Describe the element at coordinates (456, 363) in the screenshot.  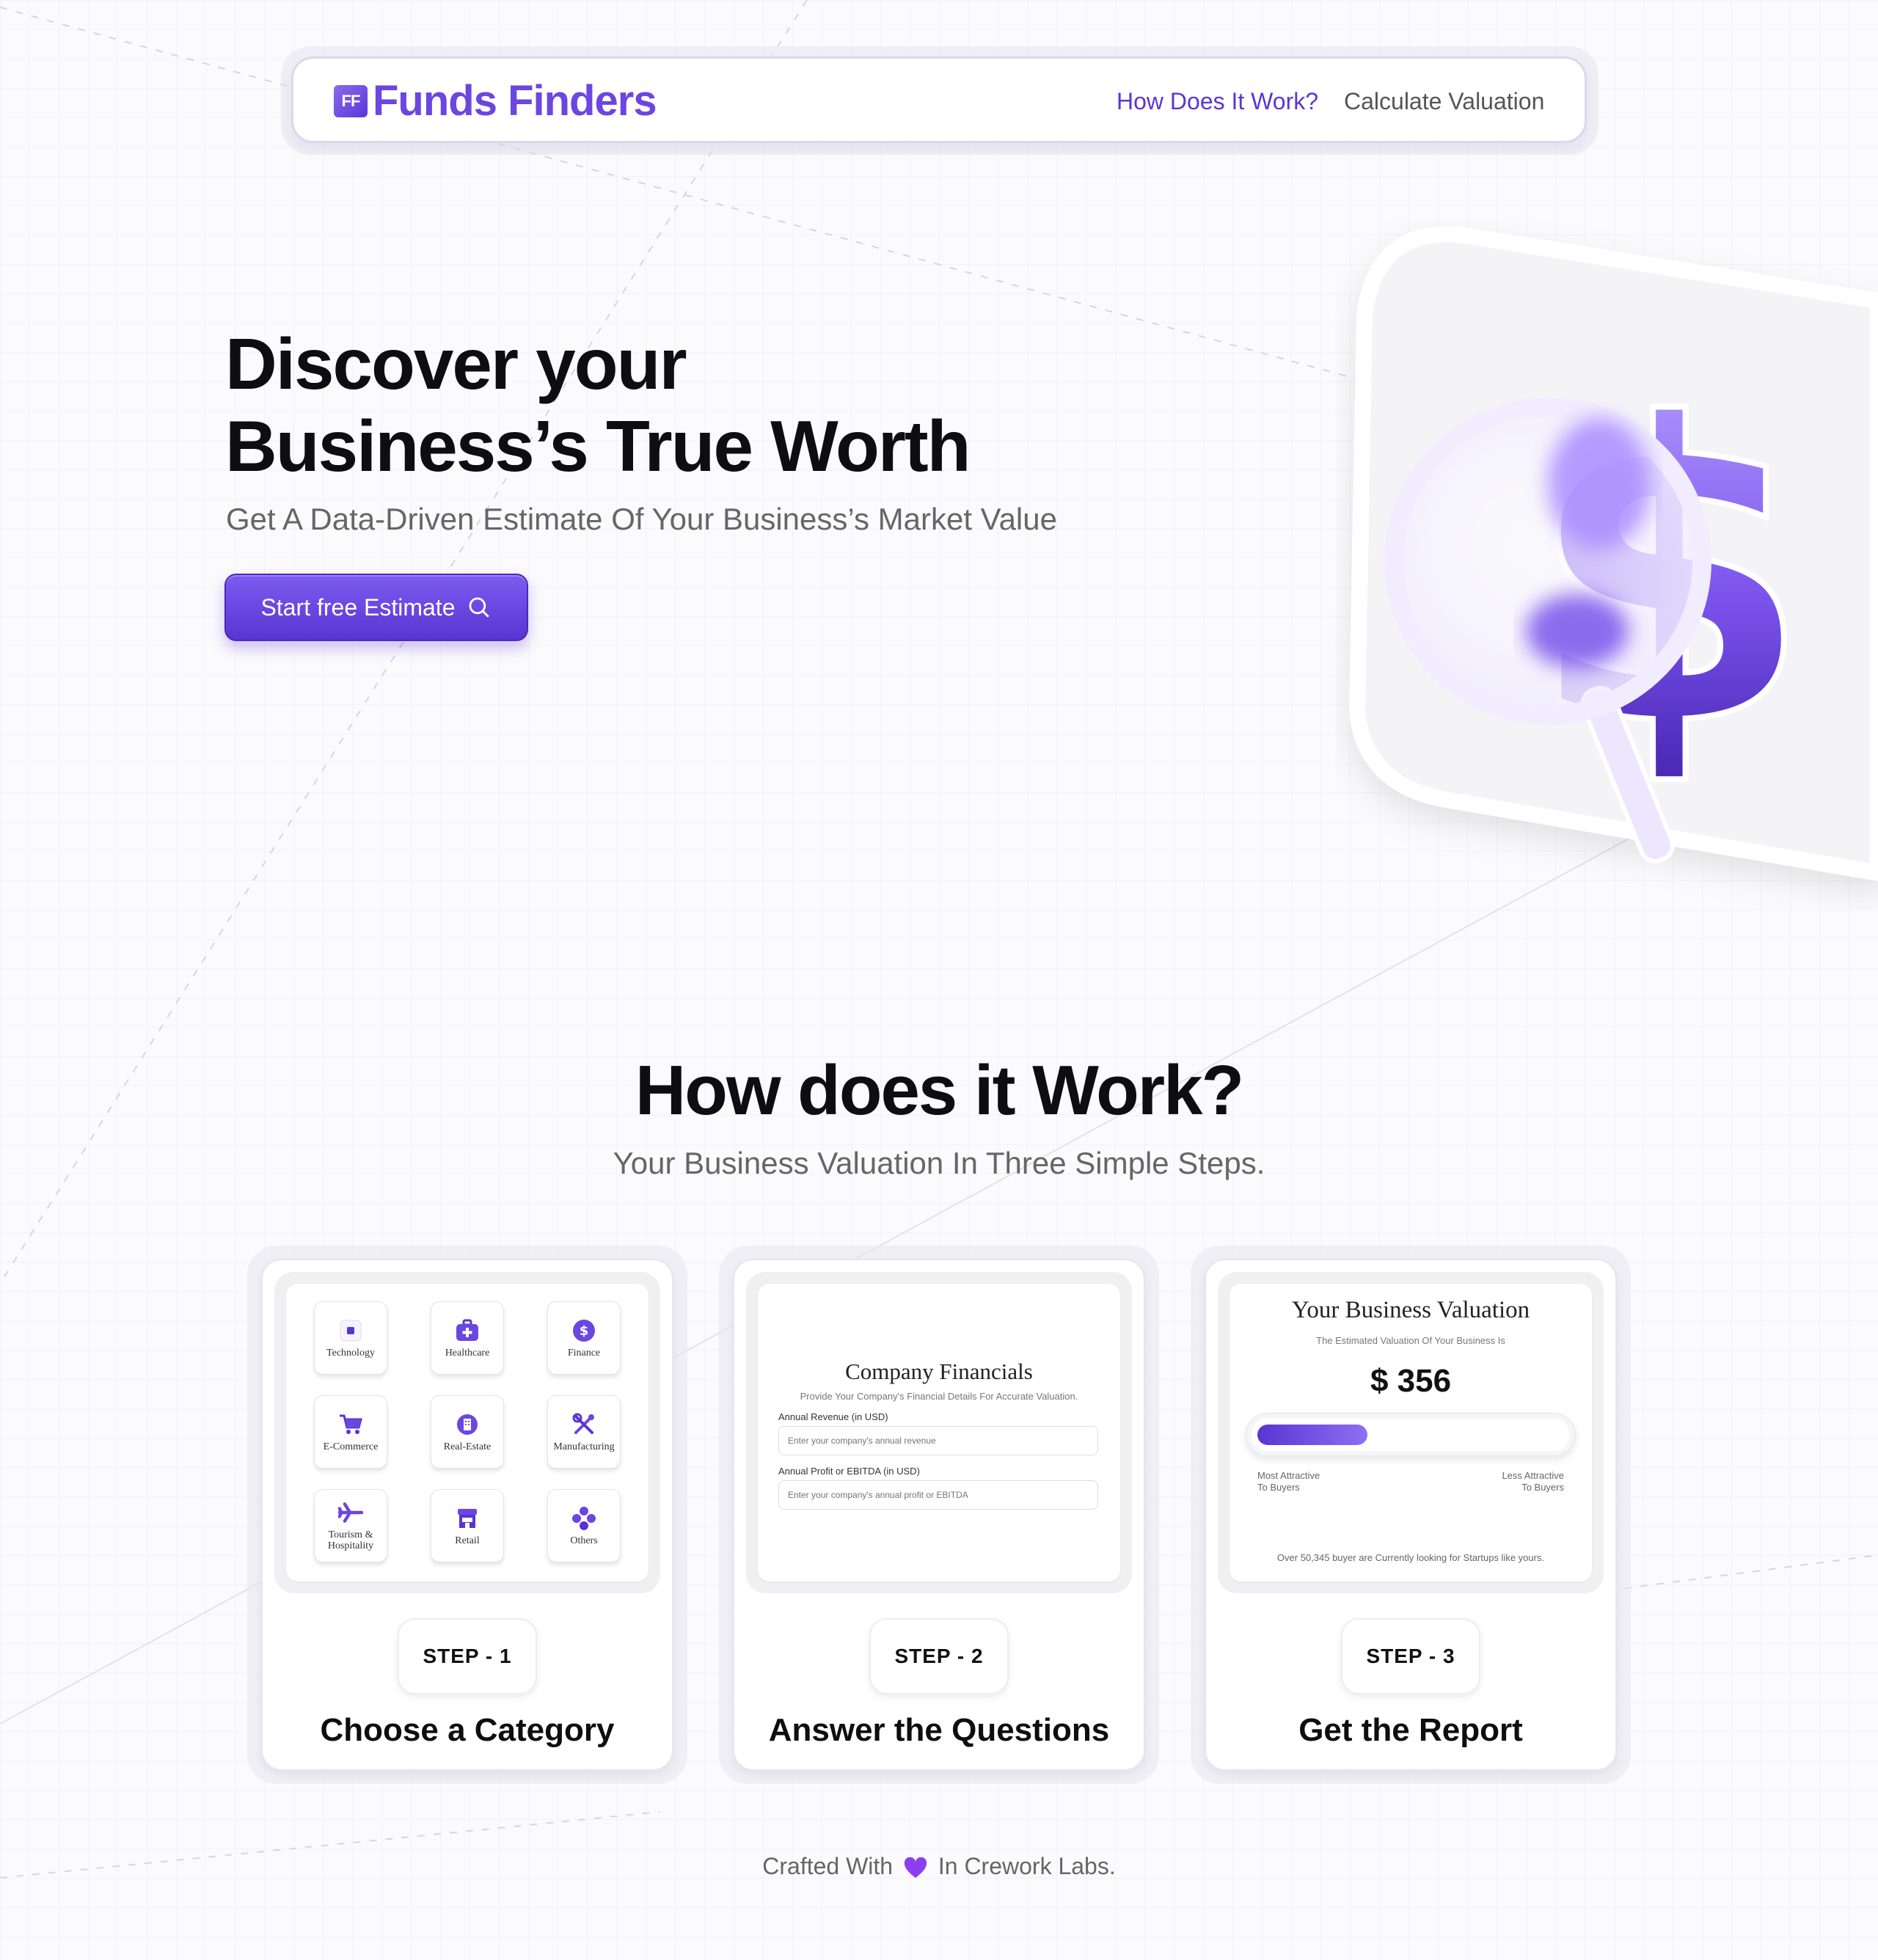
I see `hero-title-line-1: Discover your` at that location.